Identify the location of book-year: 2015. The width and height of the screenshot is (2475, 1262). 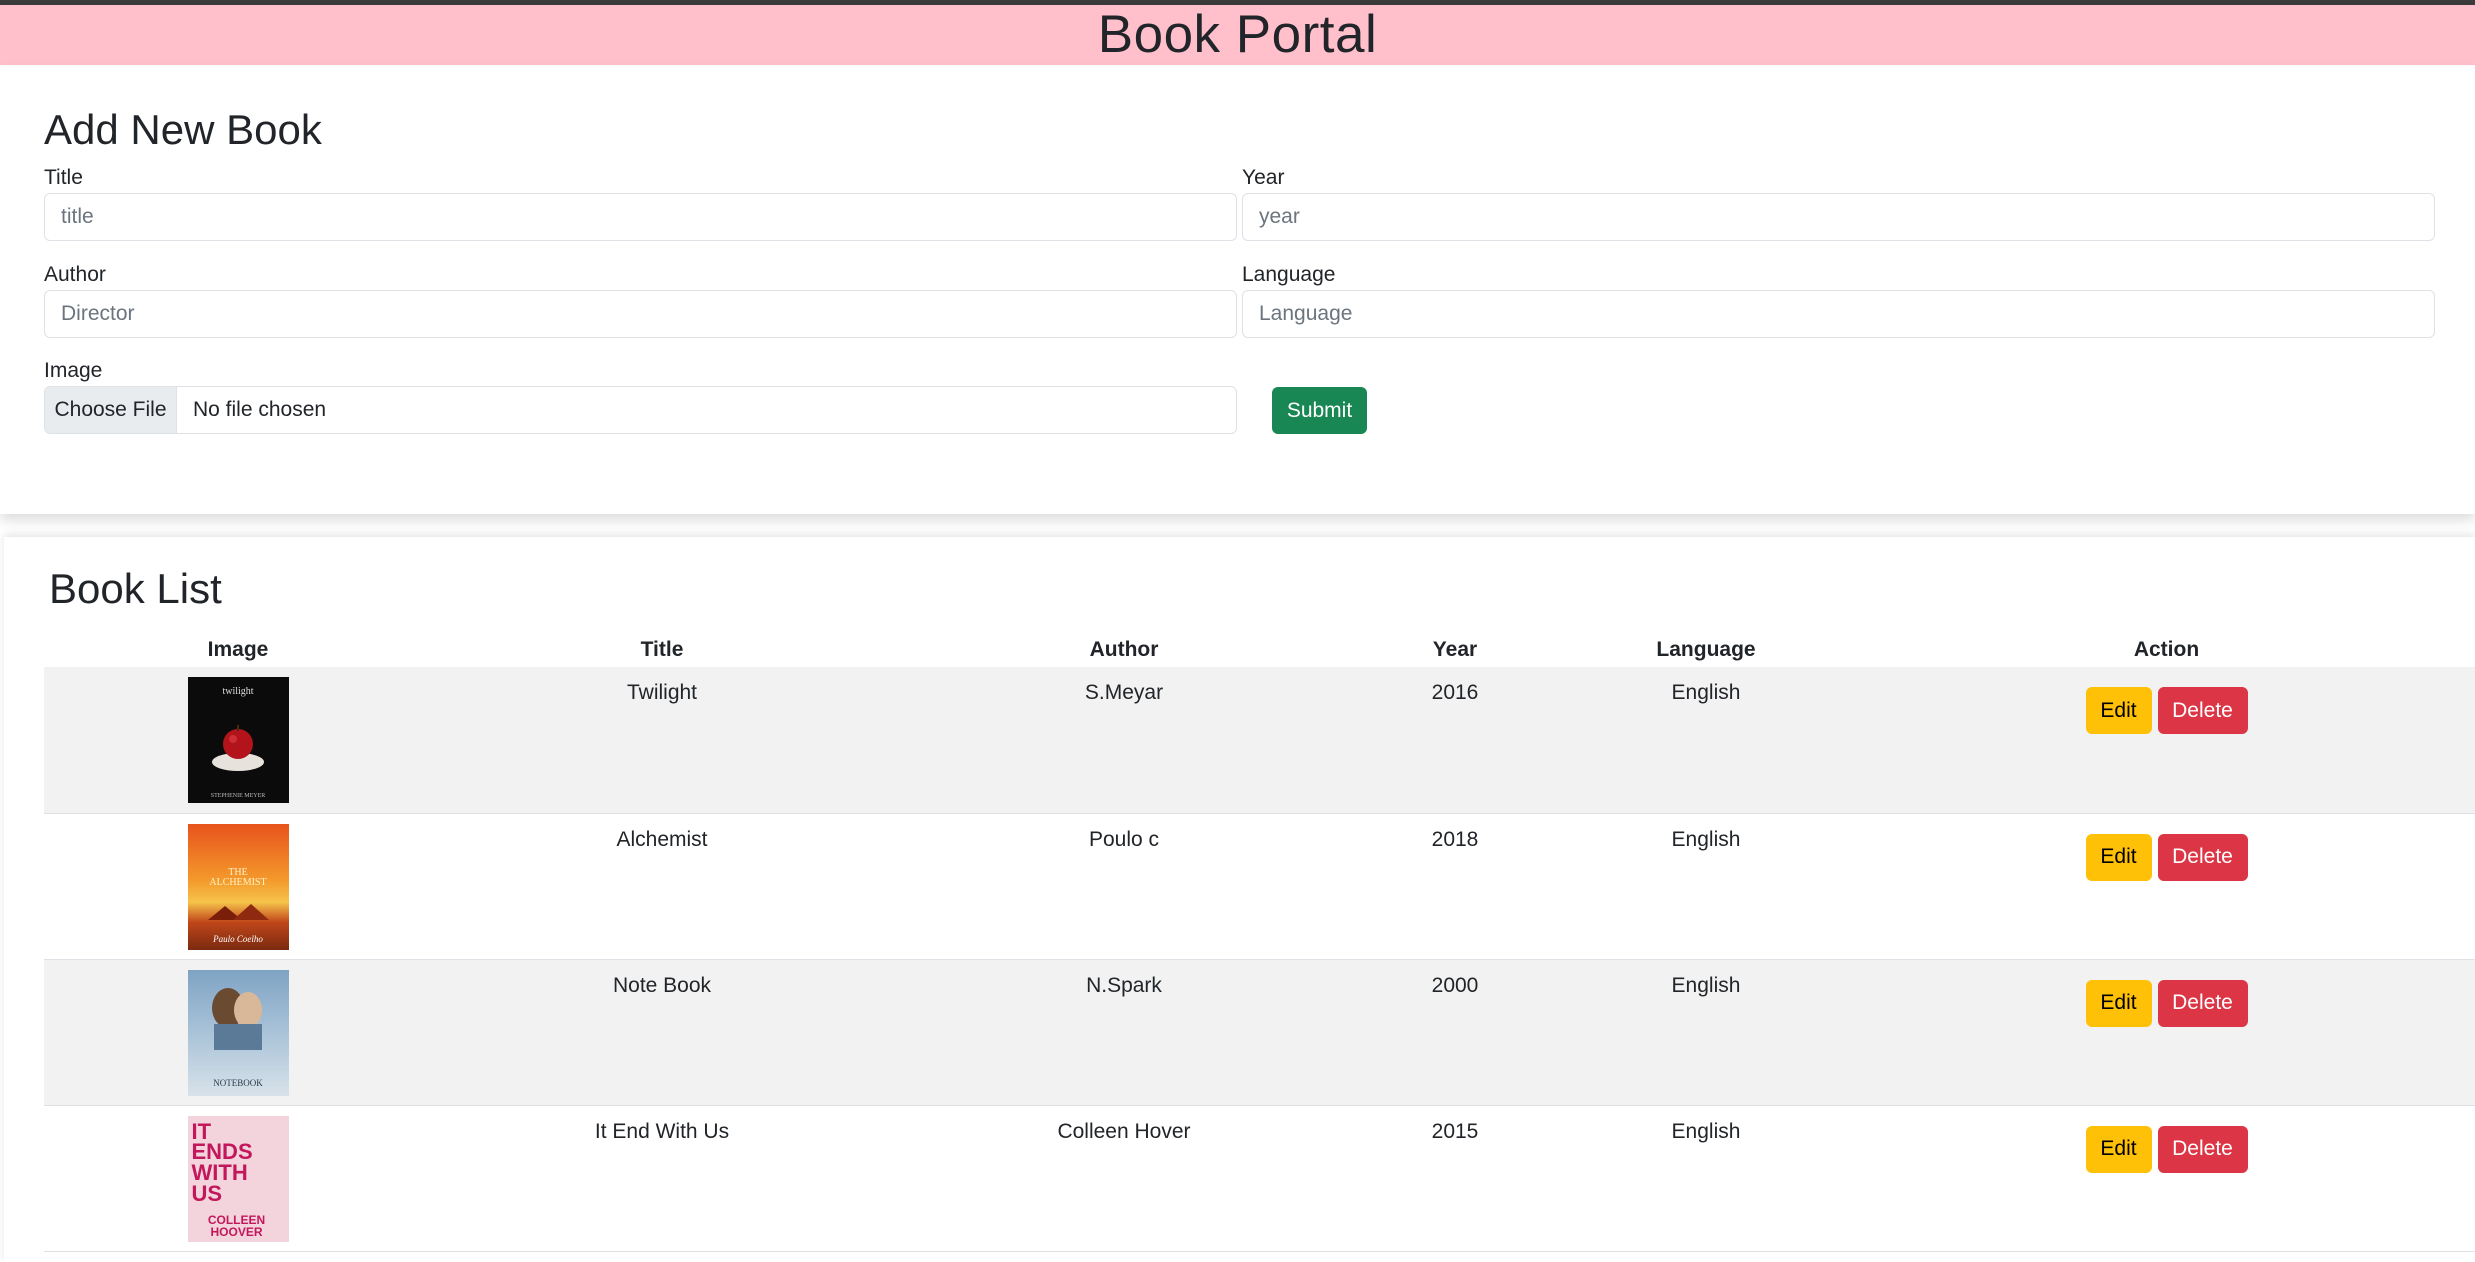
(1455, 1178).